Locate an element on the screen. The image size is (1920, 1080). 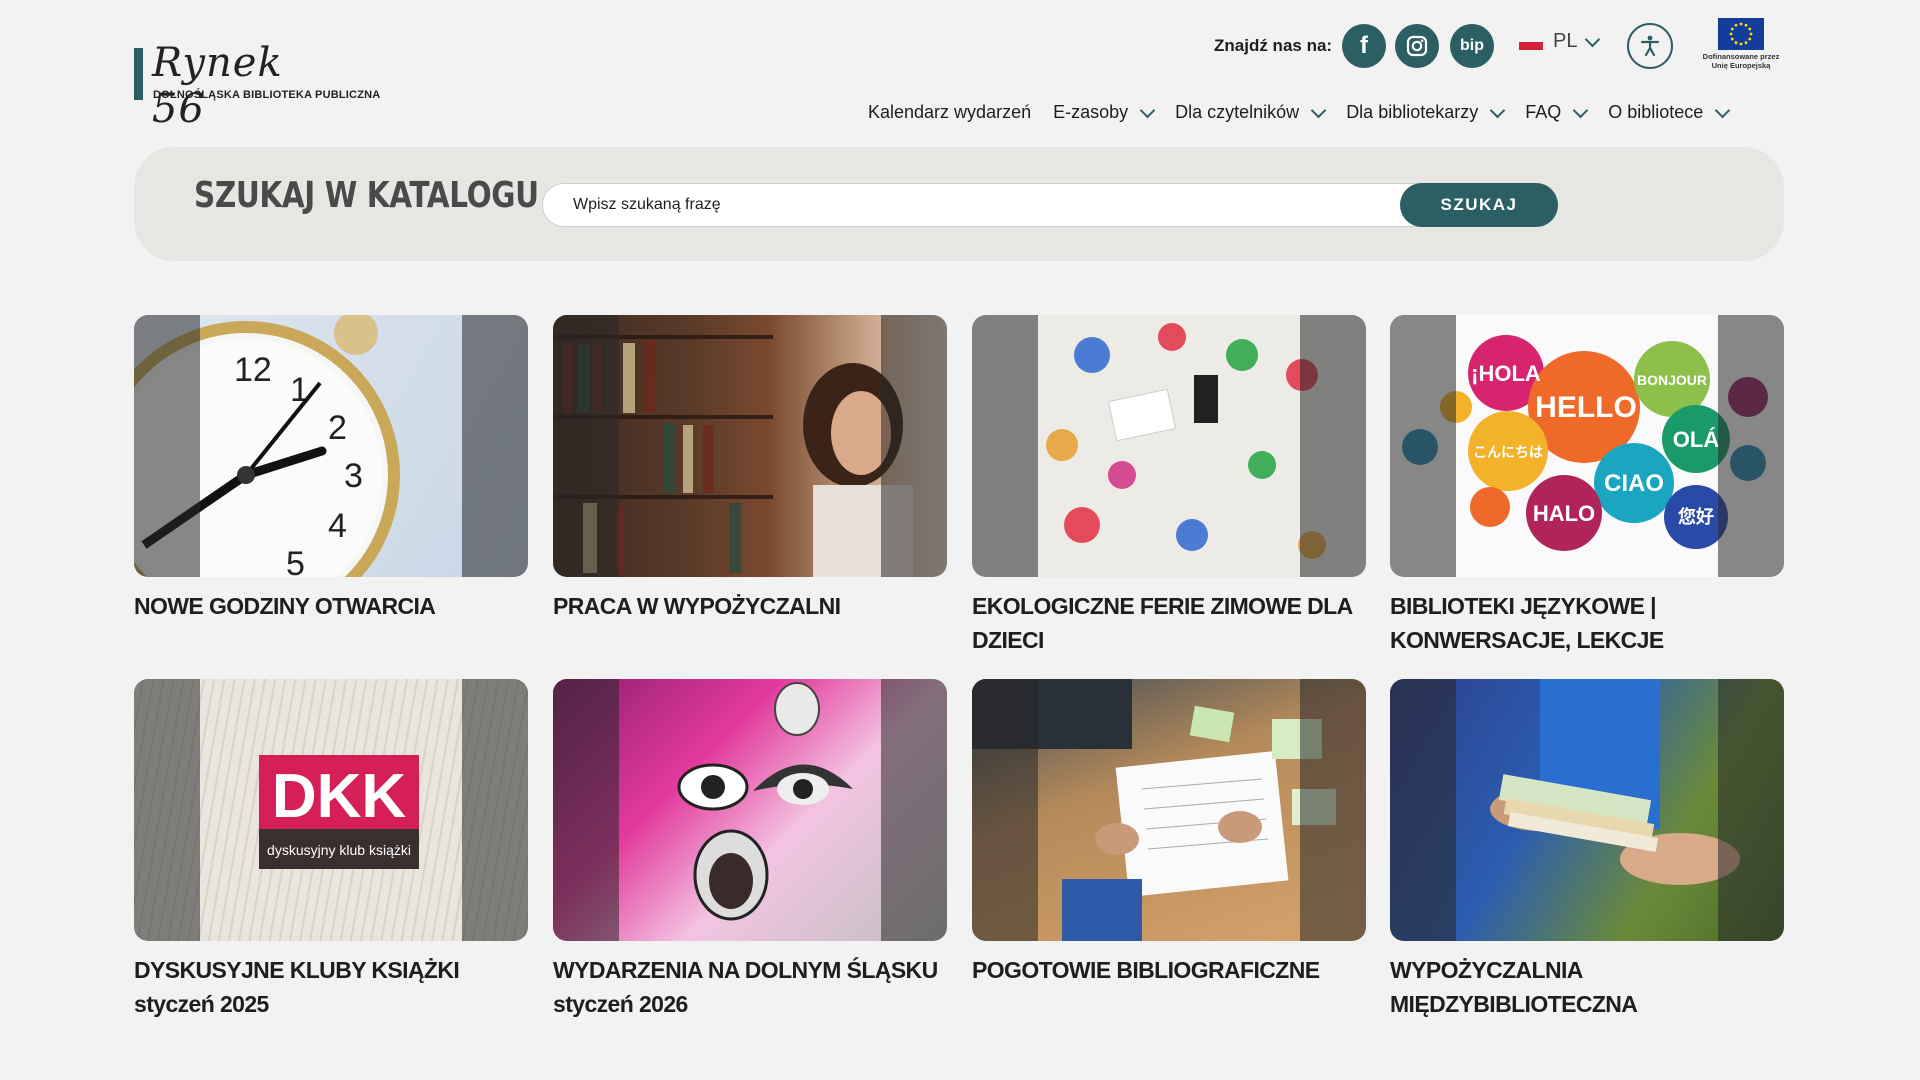
dkk-caption-text: dyskusyjny klub książki is located at coordinates (339, 850).